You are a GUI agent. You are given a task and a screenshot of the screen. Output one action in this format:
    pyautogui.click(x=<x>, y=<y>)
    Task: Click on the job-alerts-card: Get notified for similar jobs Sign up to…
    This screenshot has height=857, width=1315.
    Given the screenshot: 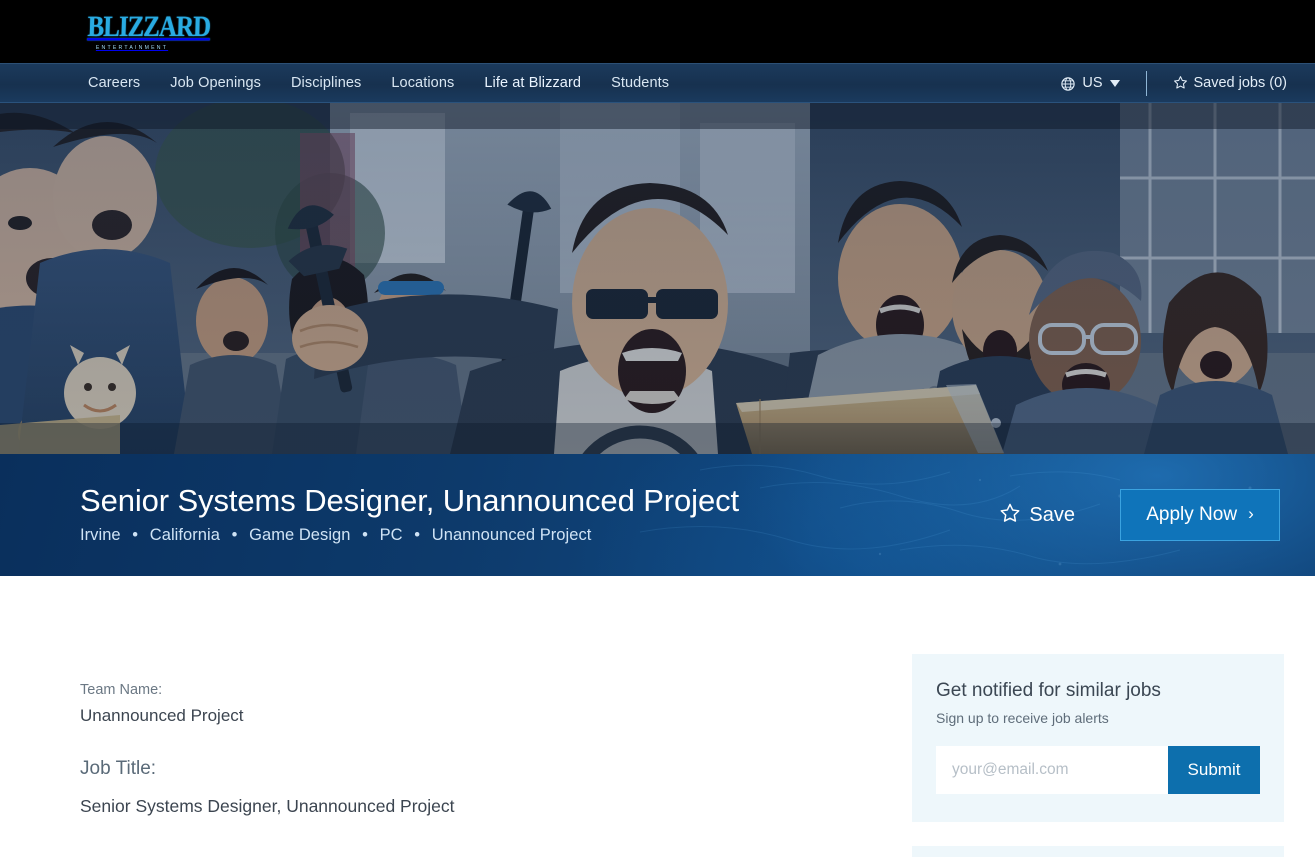 What is the action you would take?
    pyautogui.click(x=1098, y=738)
    